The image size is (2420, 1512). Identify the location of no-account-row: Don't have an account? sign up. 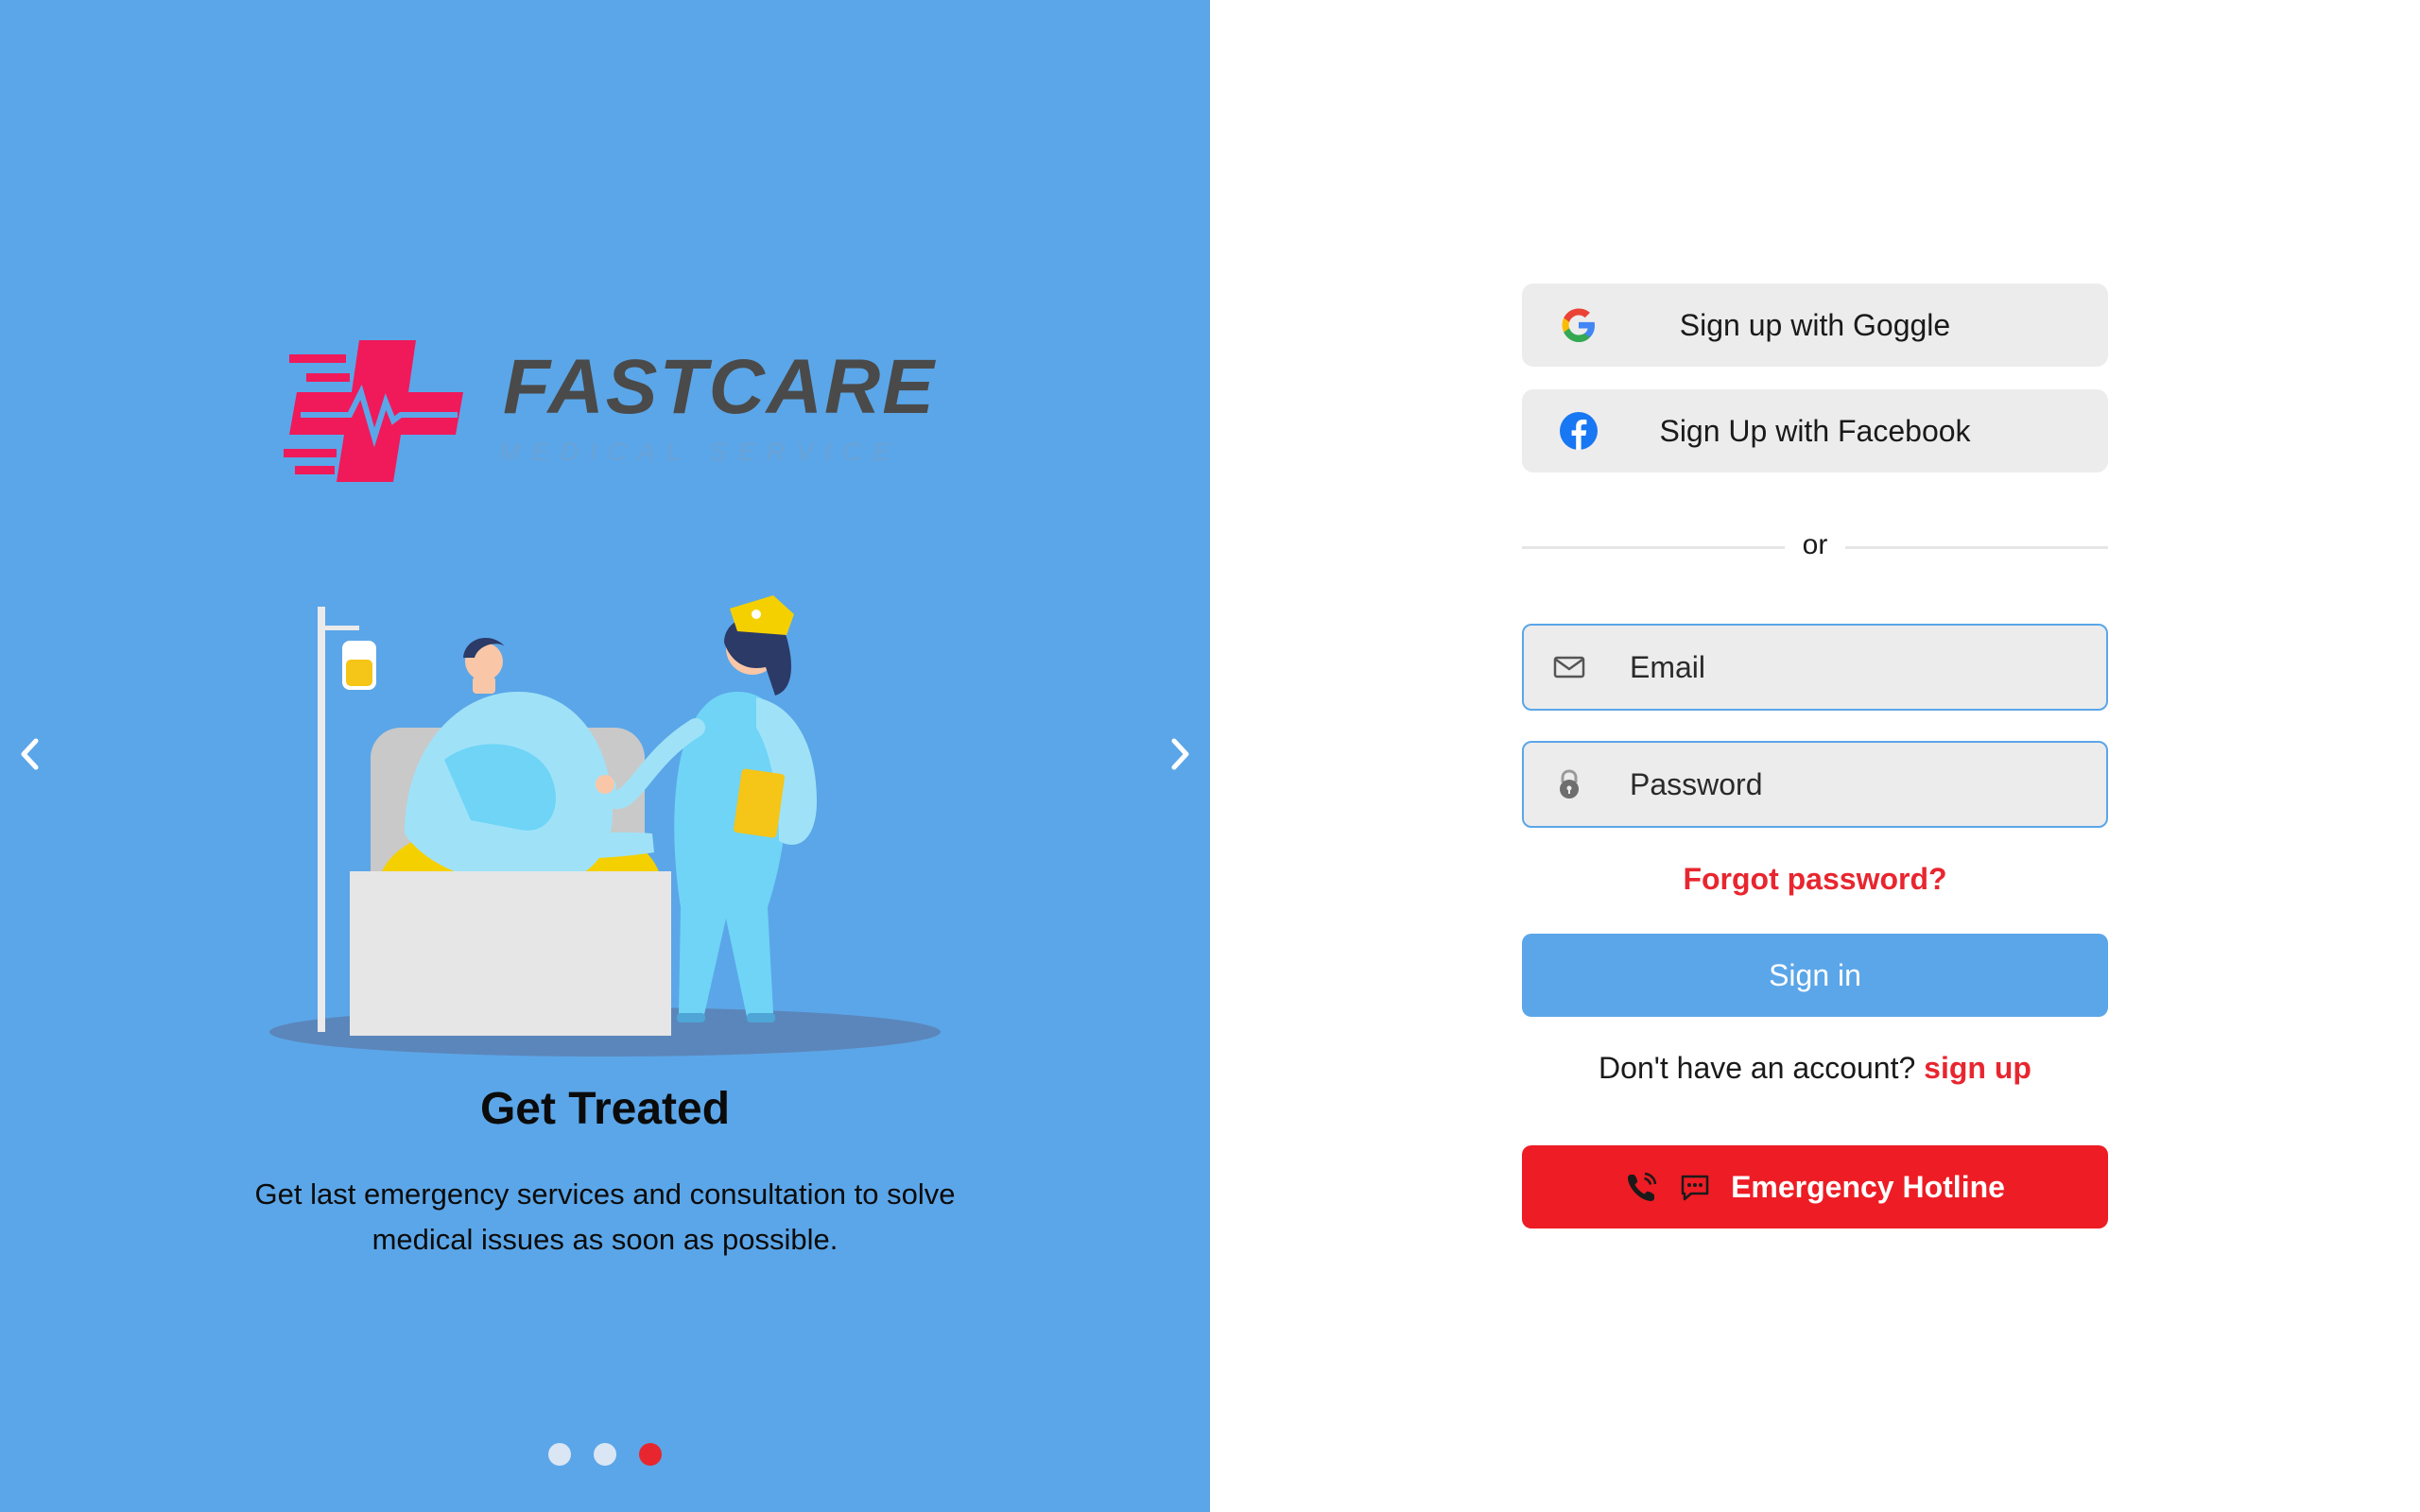
(1815, 1068).